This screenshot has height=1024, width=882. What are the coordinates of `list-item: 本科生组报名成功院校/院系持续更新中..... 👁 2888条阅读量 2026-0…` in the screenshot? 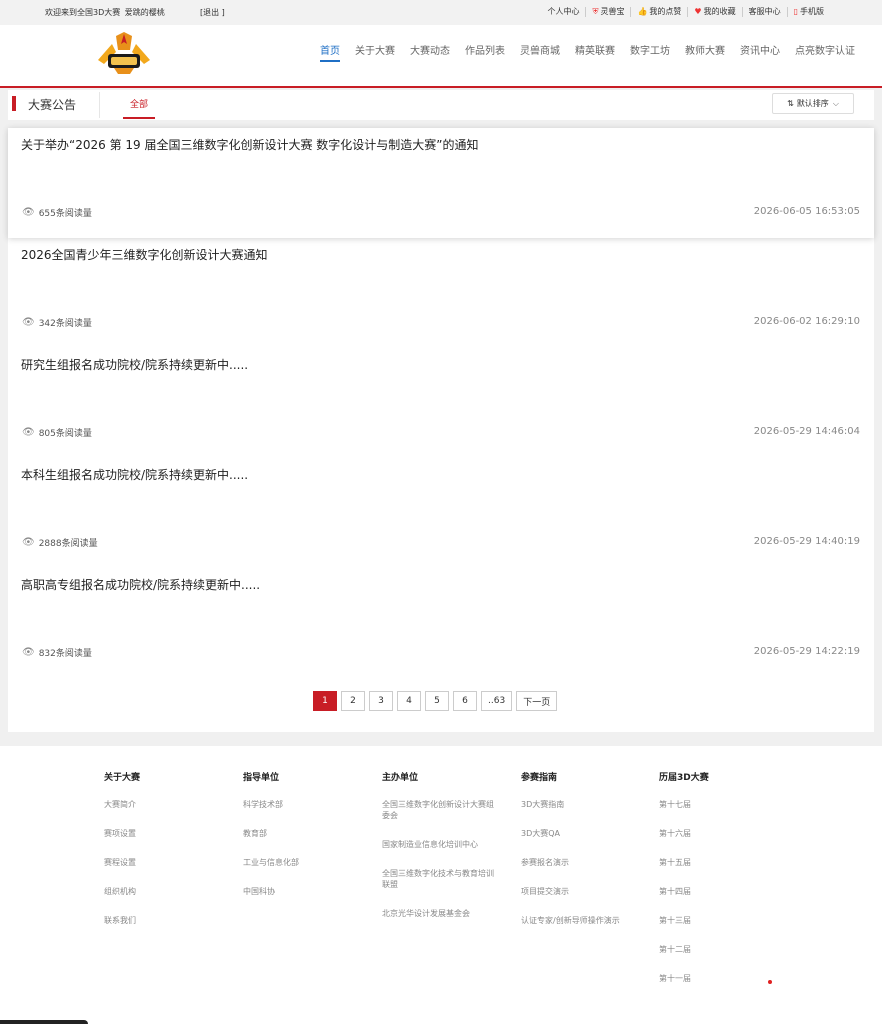 It's located at (441, 513).